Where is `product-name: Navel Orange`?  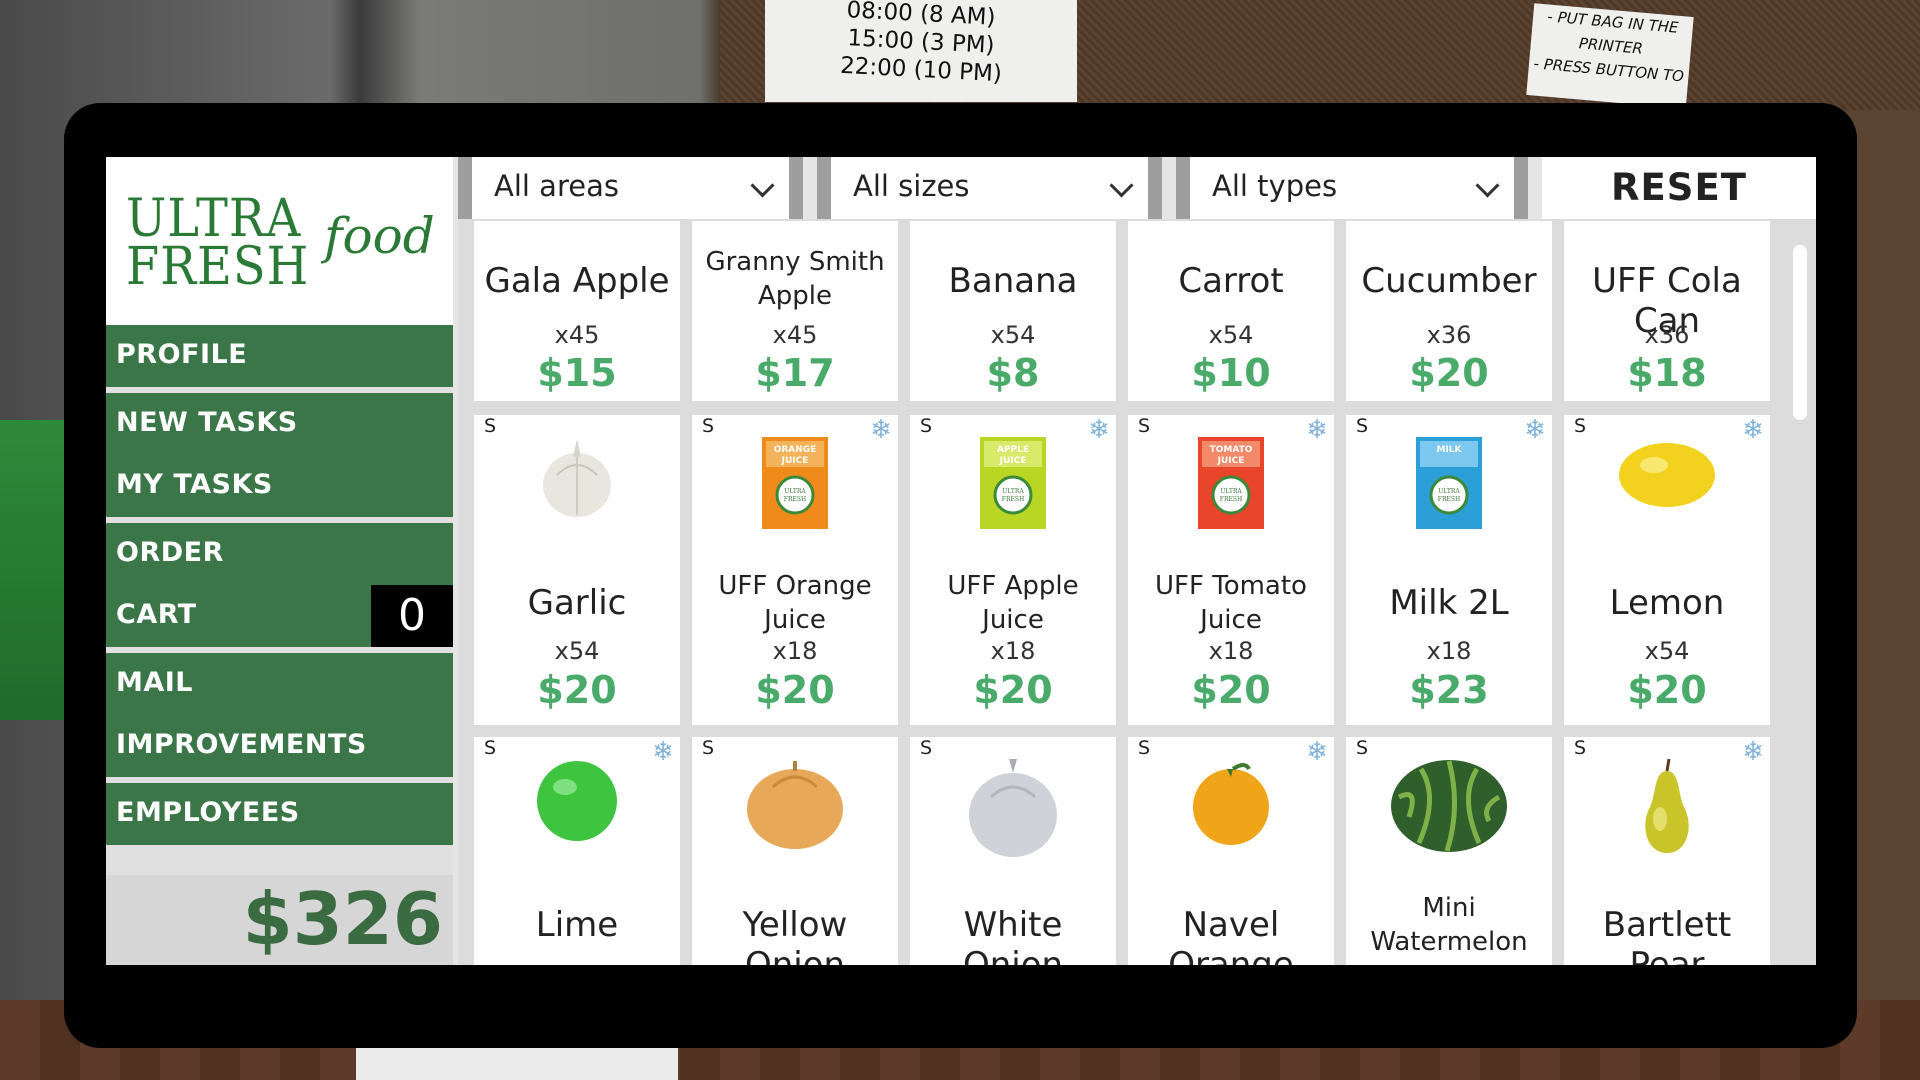 product-name: Navel Orange is located at coordinates (1231, 935).